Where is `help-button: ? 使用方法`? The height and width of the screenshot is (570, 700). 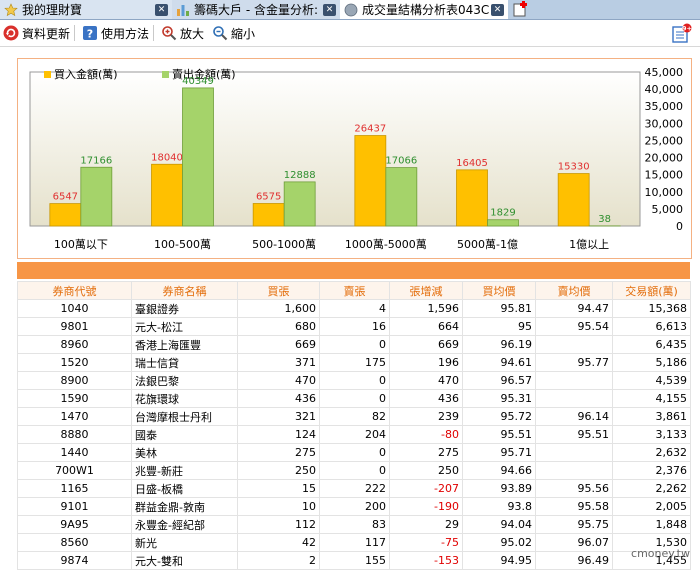 help-button: ? 使用方法 is located at coordinates (115, 33).